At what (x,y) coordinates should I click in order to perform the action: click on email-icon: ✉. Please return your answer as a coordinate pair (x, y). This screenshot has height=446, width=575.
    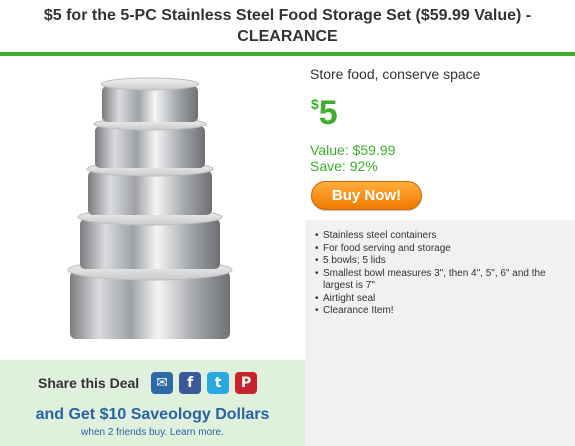
    Looking at the image, I should click on (162, 383).